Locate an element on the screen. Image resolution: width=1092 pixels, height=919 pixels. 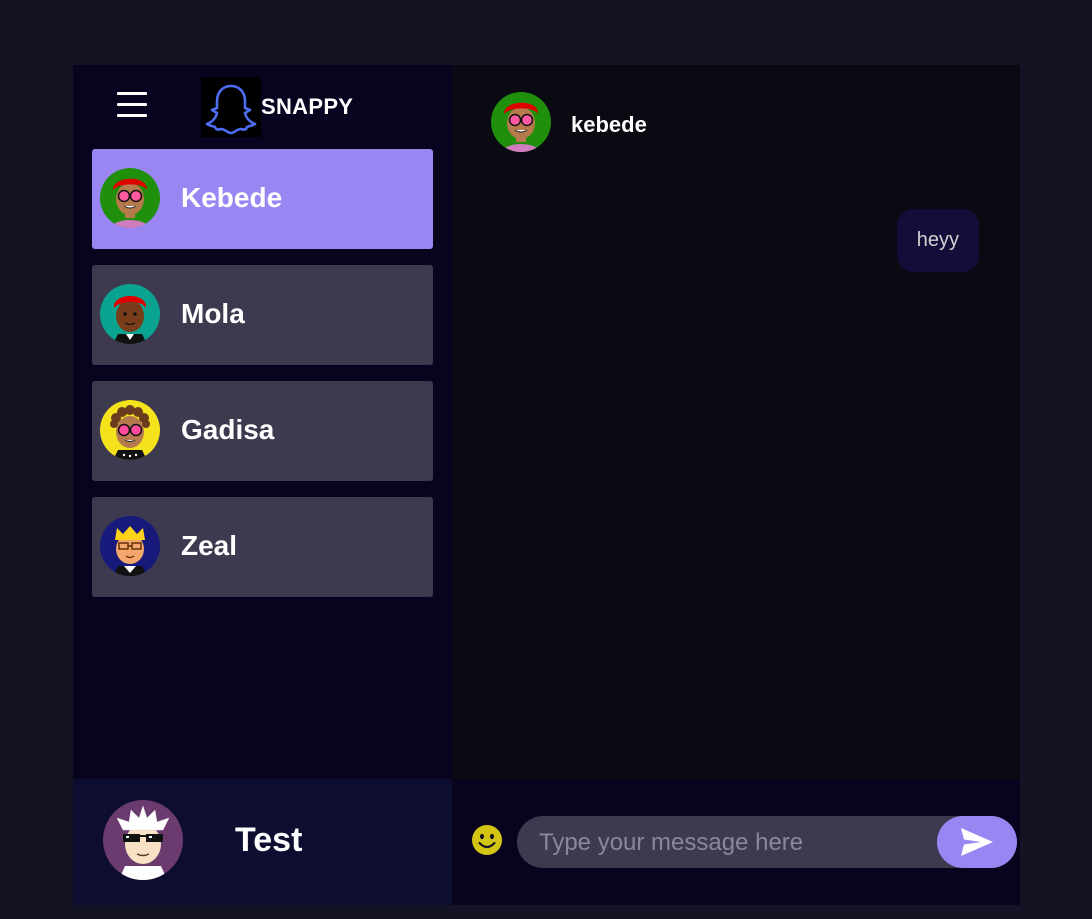
message-input-bar is located at coordinates (736, 842).